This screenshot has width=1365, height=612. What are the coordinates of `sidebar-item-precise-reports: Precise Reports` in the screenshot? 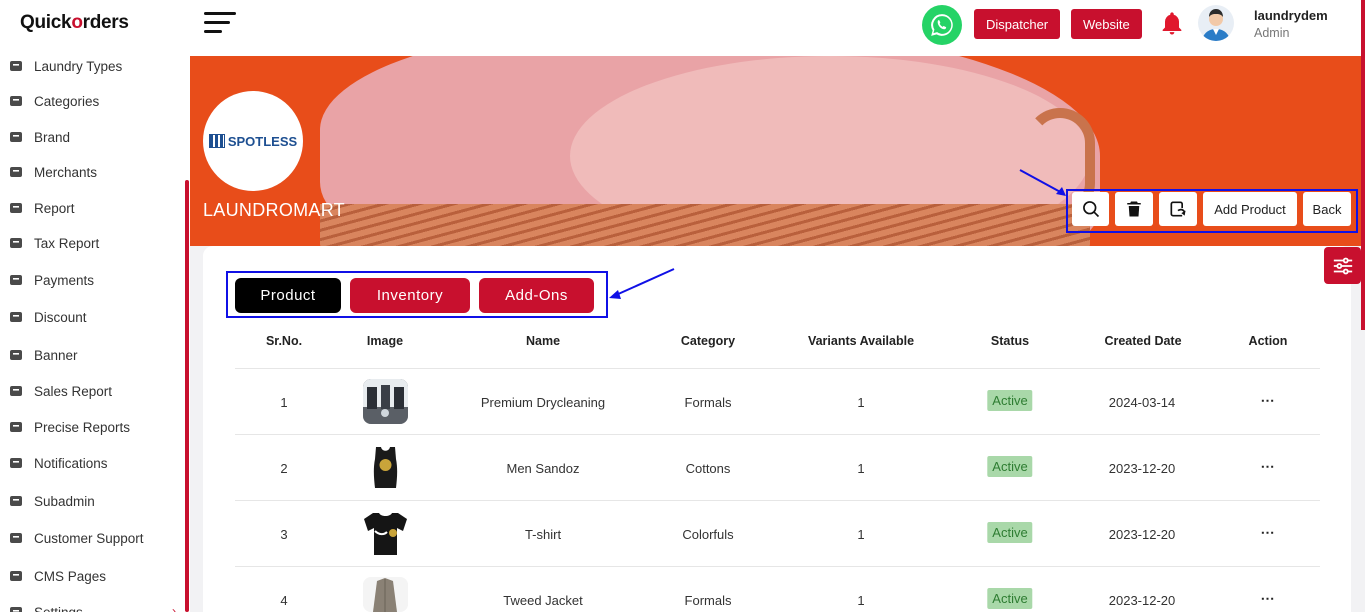 It's located at (93, 427).